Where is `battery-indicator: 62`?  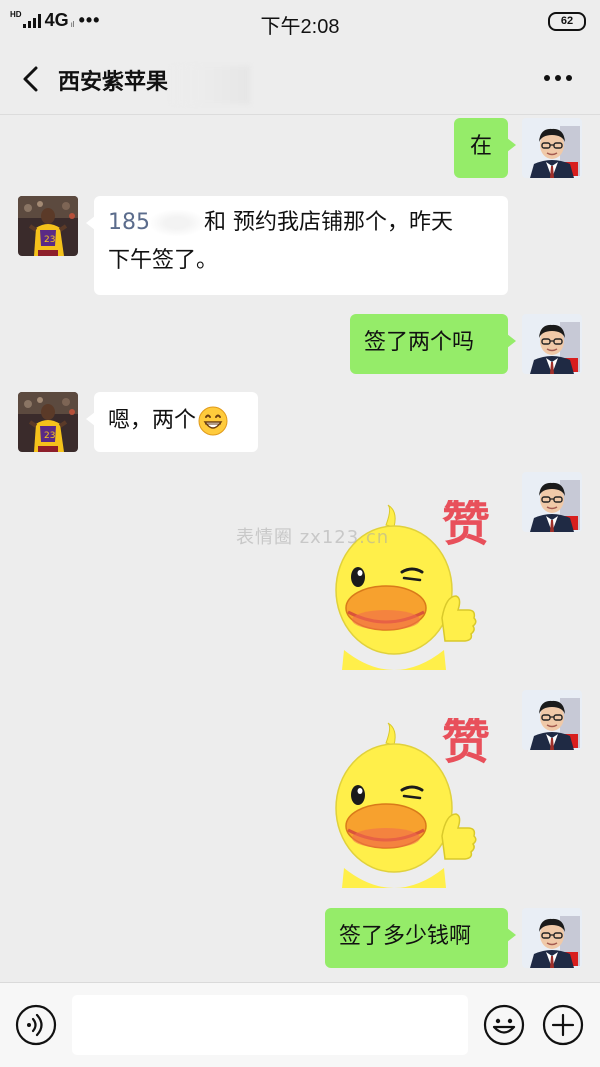
battery-indicator: 62 is located at coordinates (567, 21).